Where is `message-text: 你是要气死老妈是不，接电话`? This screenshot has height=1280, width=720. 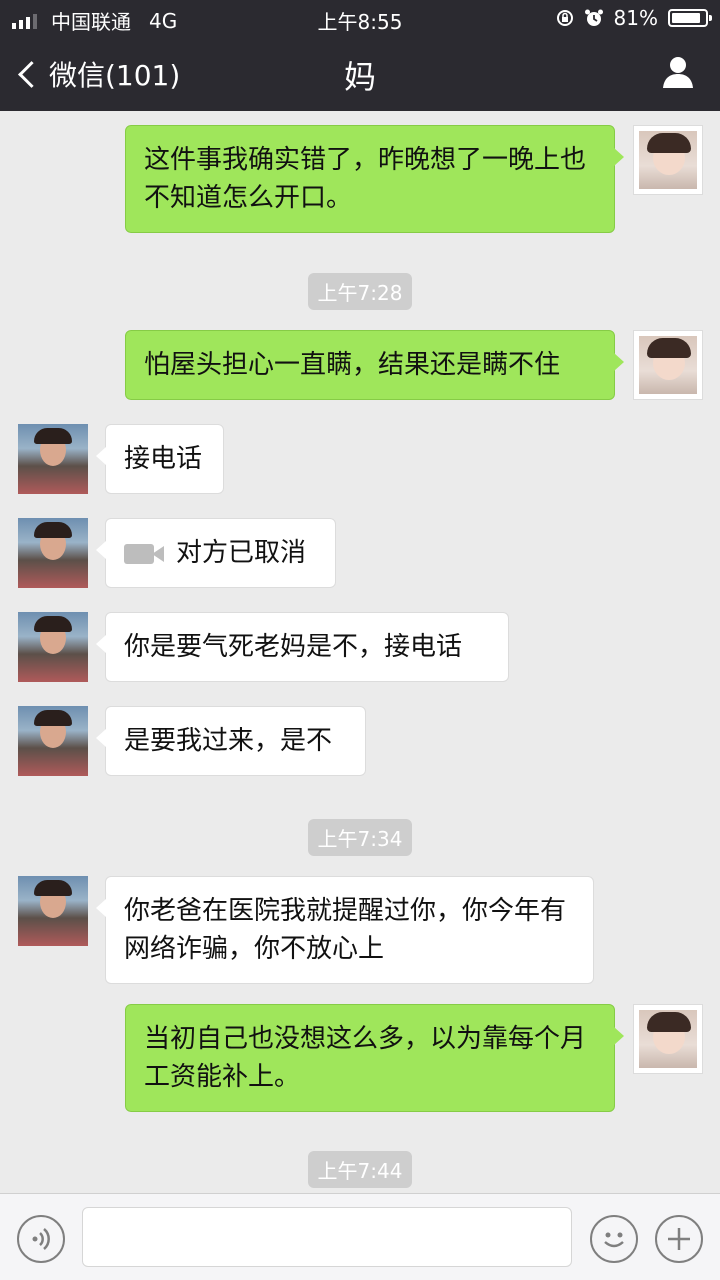 message-text: 你是要气死老妈是不，接电话 is located at coordinates (293, 647).